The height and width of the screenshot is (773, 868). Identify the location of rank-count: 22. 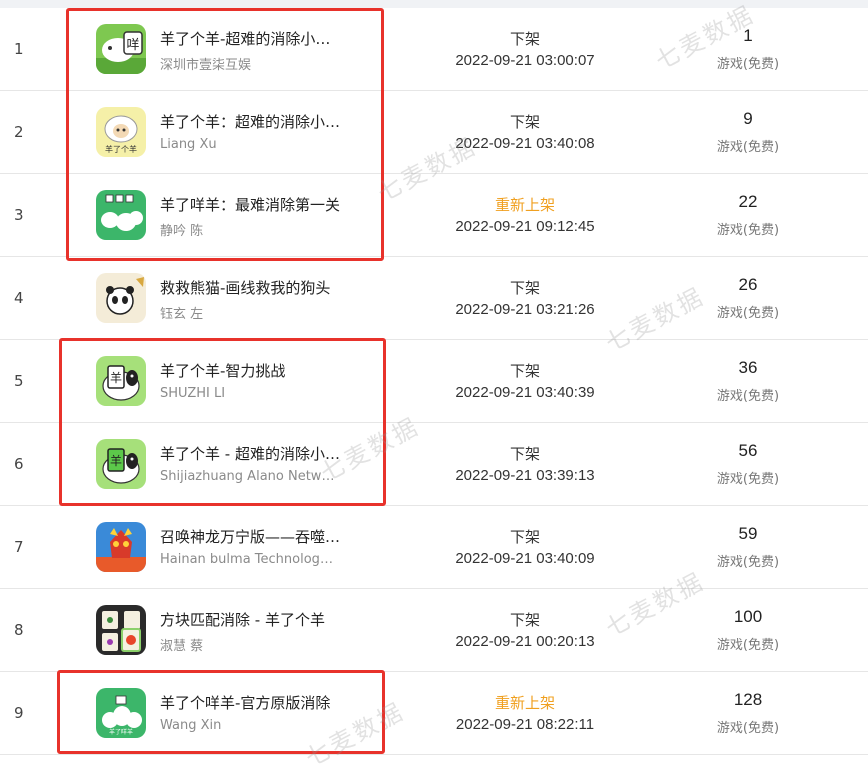
(748, 201).